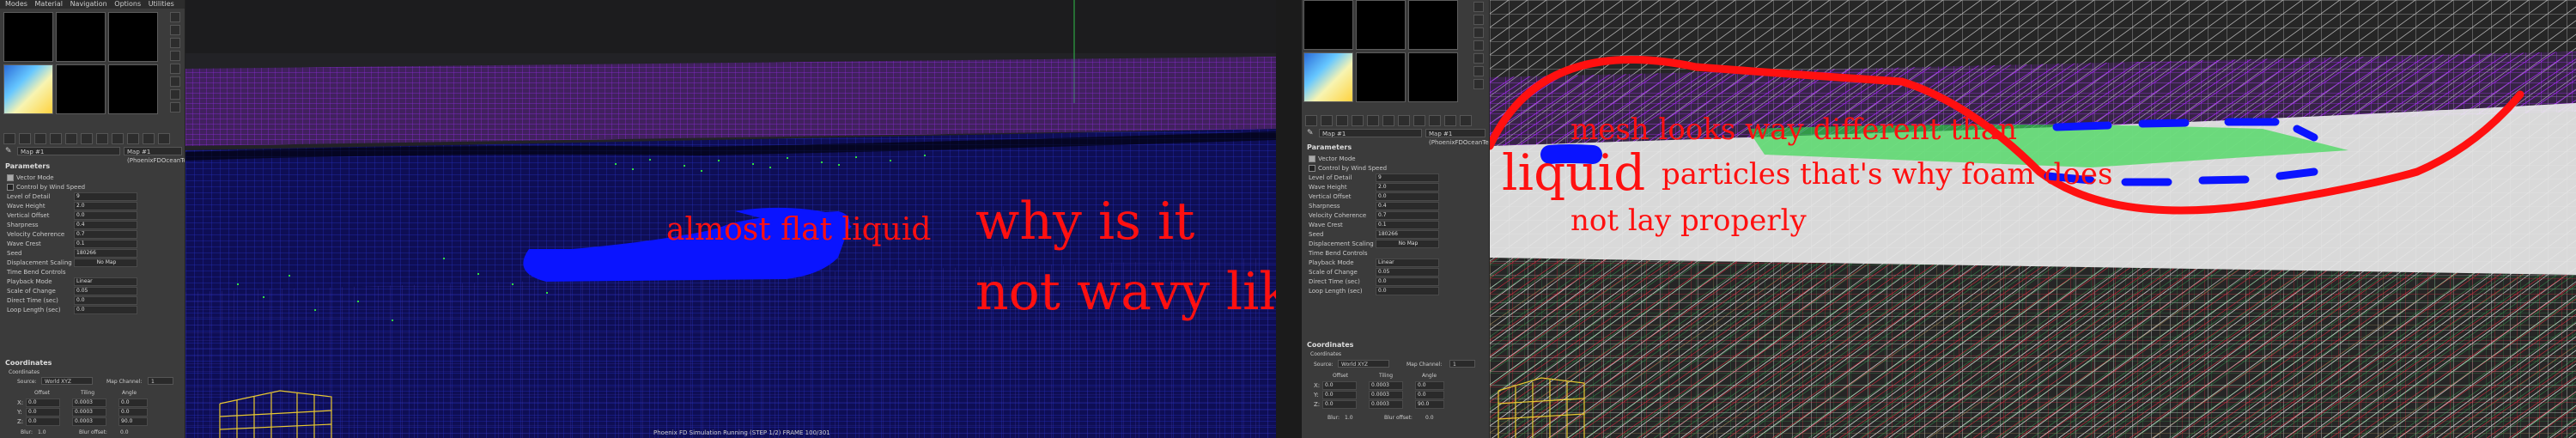 The height and width of the screenshot is (438, 2576). What do you see at coordinates (28, 363) in the screenshot?
I see `coordinates-rollout-title: Coordinates` at bounding box center [28, 363].